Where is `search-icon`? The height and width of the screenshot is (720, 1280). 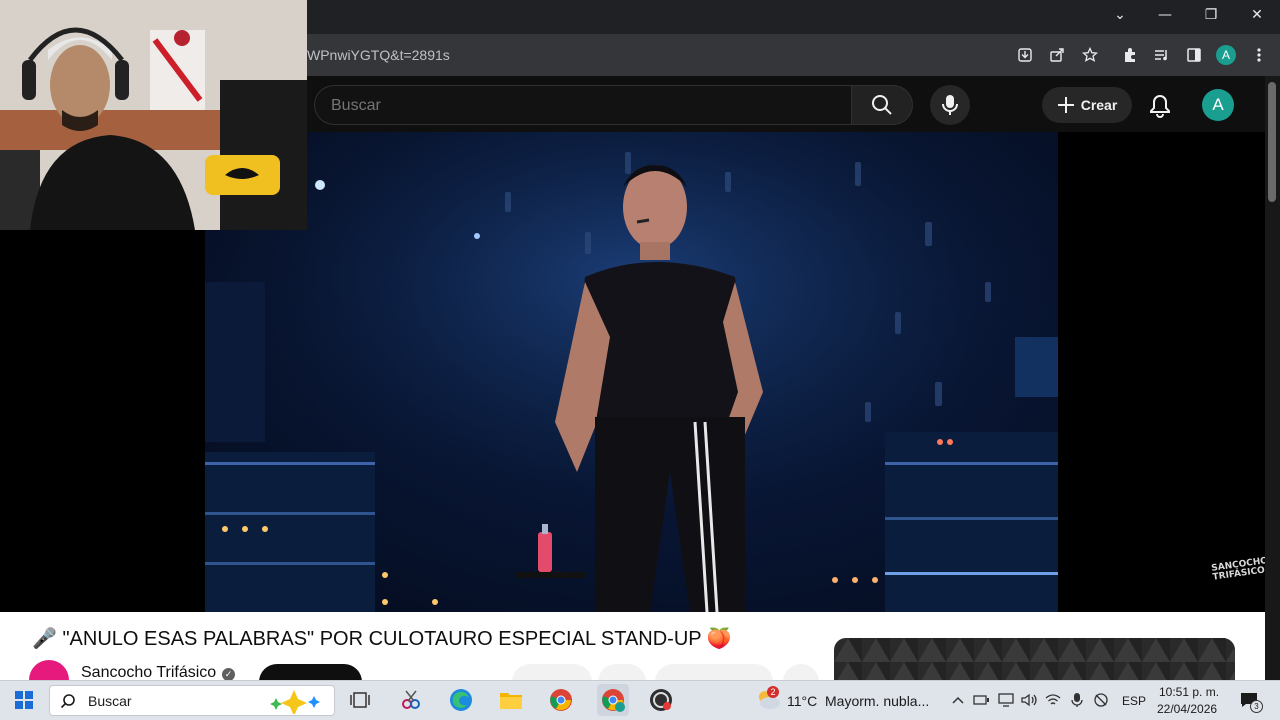 search-icon is located at coordinates (882, 105).